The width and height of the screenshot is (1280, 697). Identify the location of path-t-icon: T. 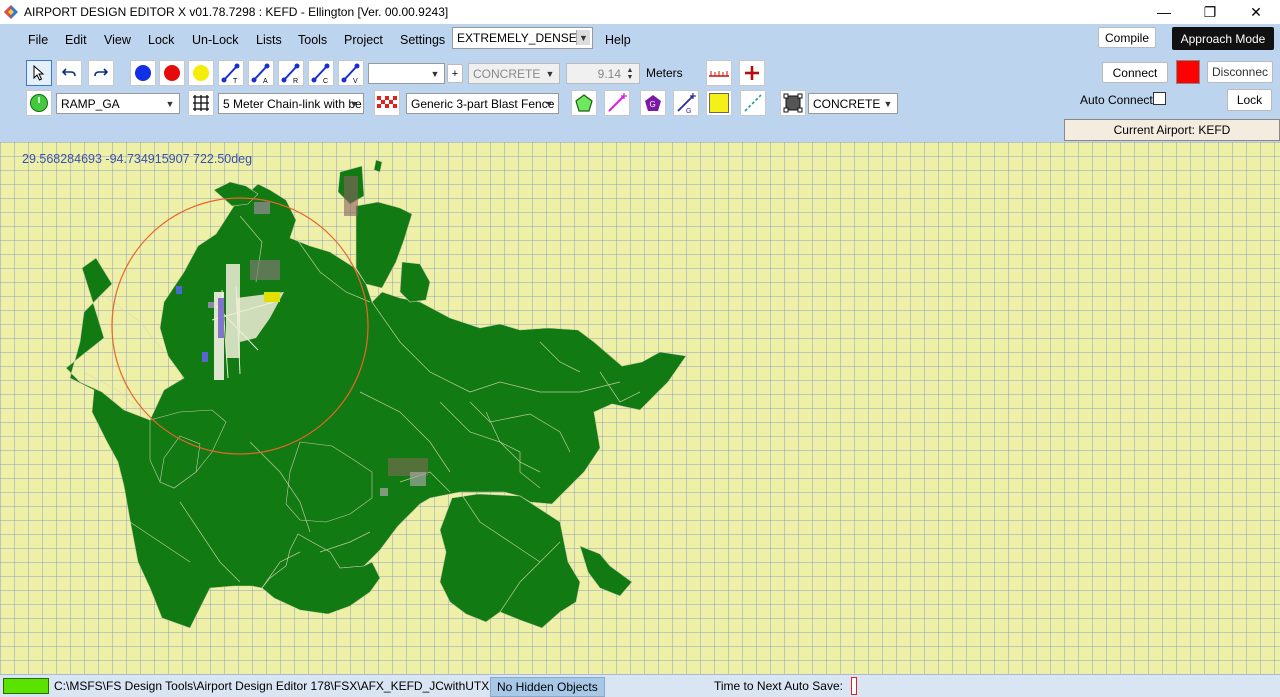
(230, 73).